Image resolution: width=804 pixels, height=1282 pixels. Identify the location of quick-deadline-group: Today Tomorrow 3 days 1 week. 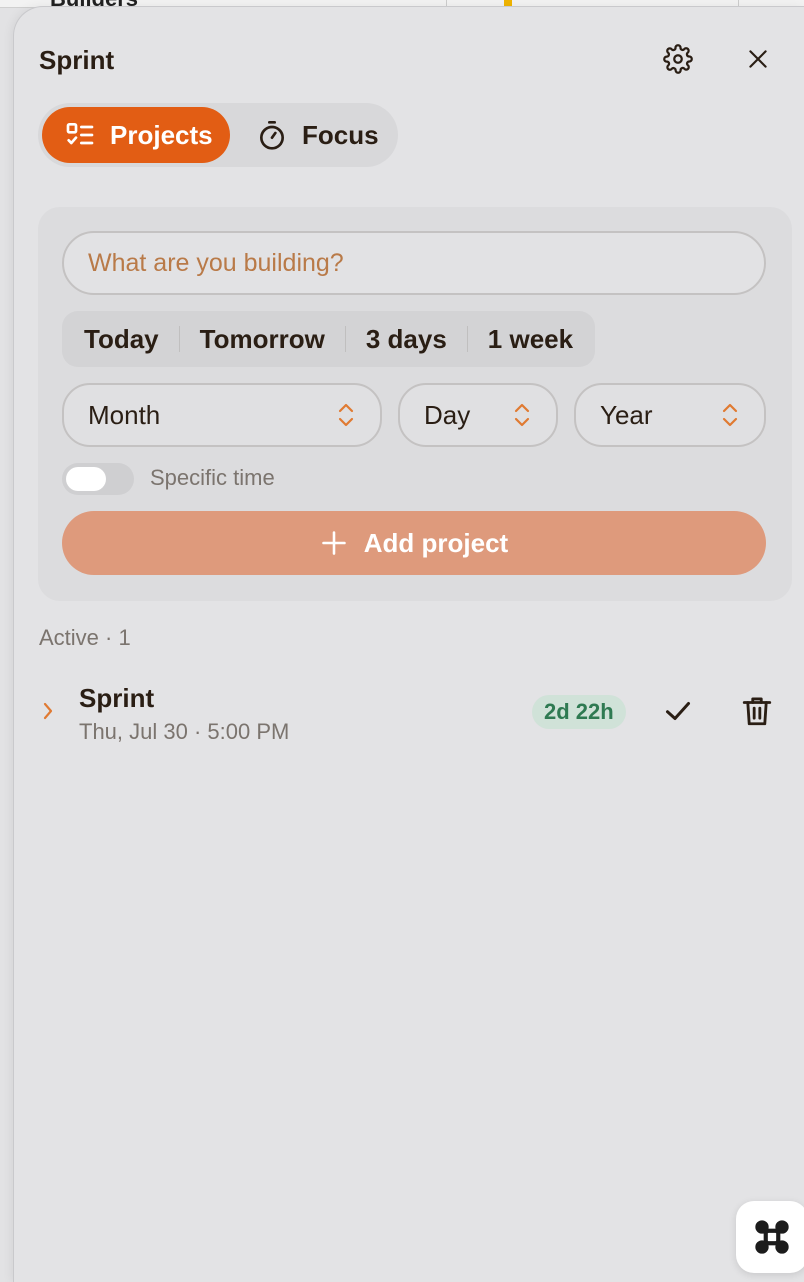
(329, 339).